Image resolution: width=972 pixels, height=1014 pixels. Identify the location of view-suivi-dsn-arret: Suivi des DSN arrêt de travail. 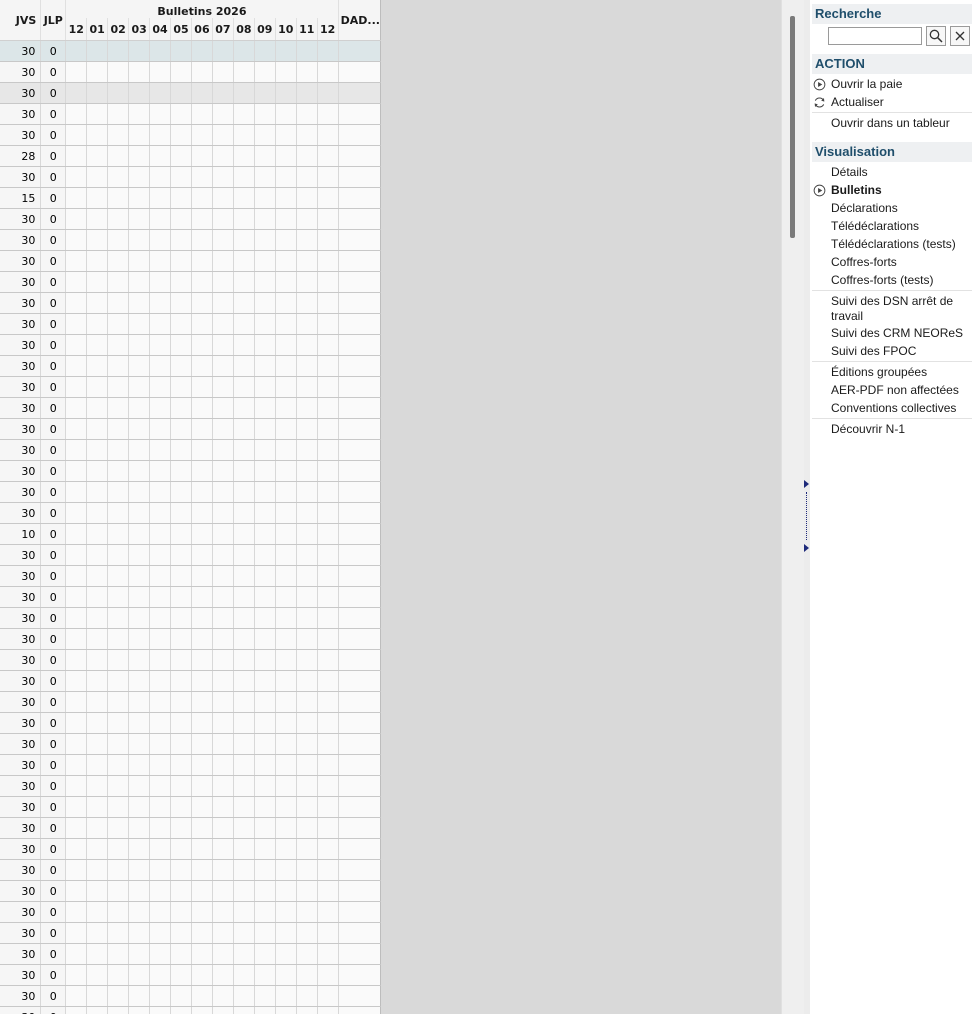
(899, 309).